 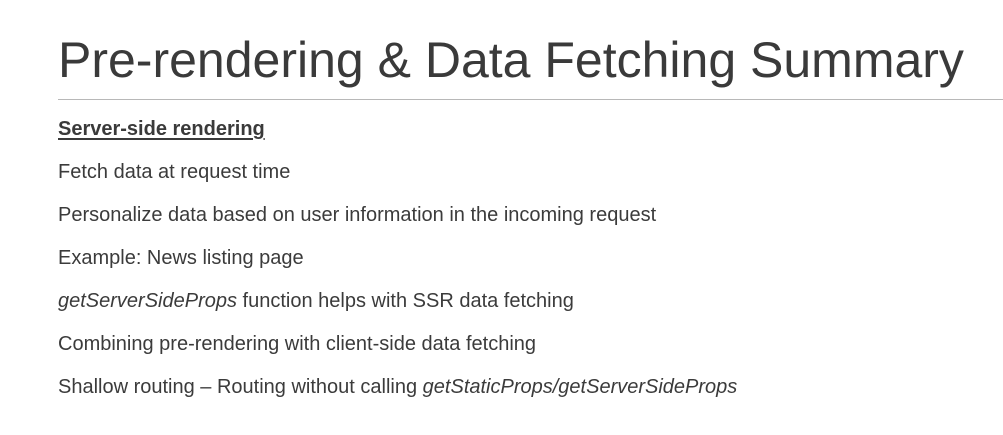 What do you see at coordinates (161, 129) in the screenshot?
I see `section-heading: Server-side rendering` at bounding box center [161, 129].